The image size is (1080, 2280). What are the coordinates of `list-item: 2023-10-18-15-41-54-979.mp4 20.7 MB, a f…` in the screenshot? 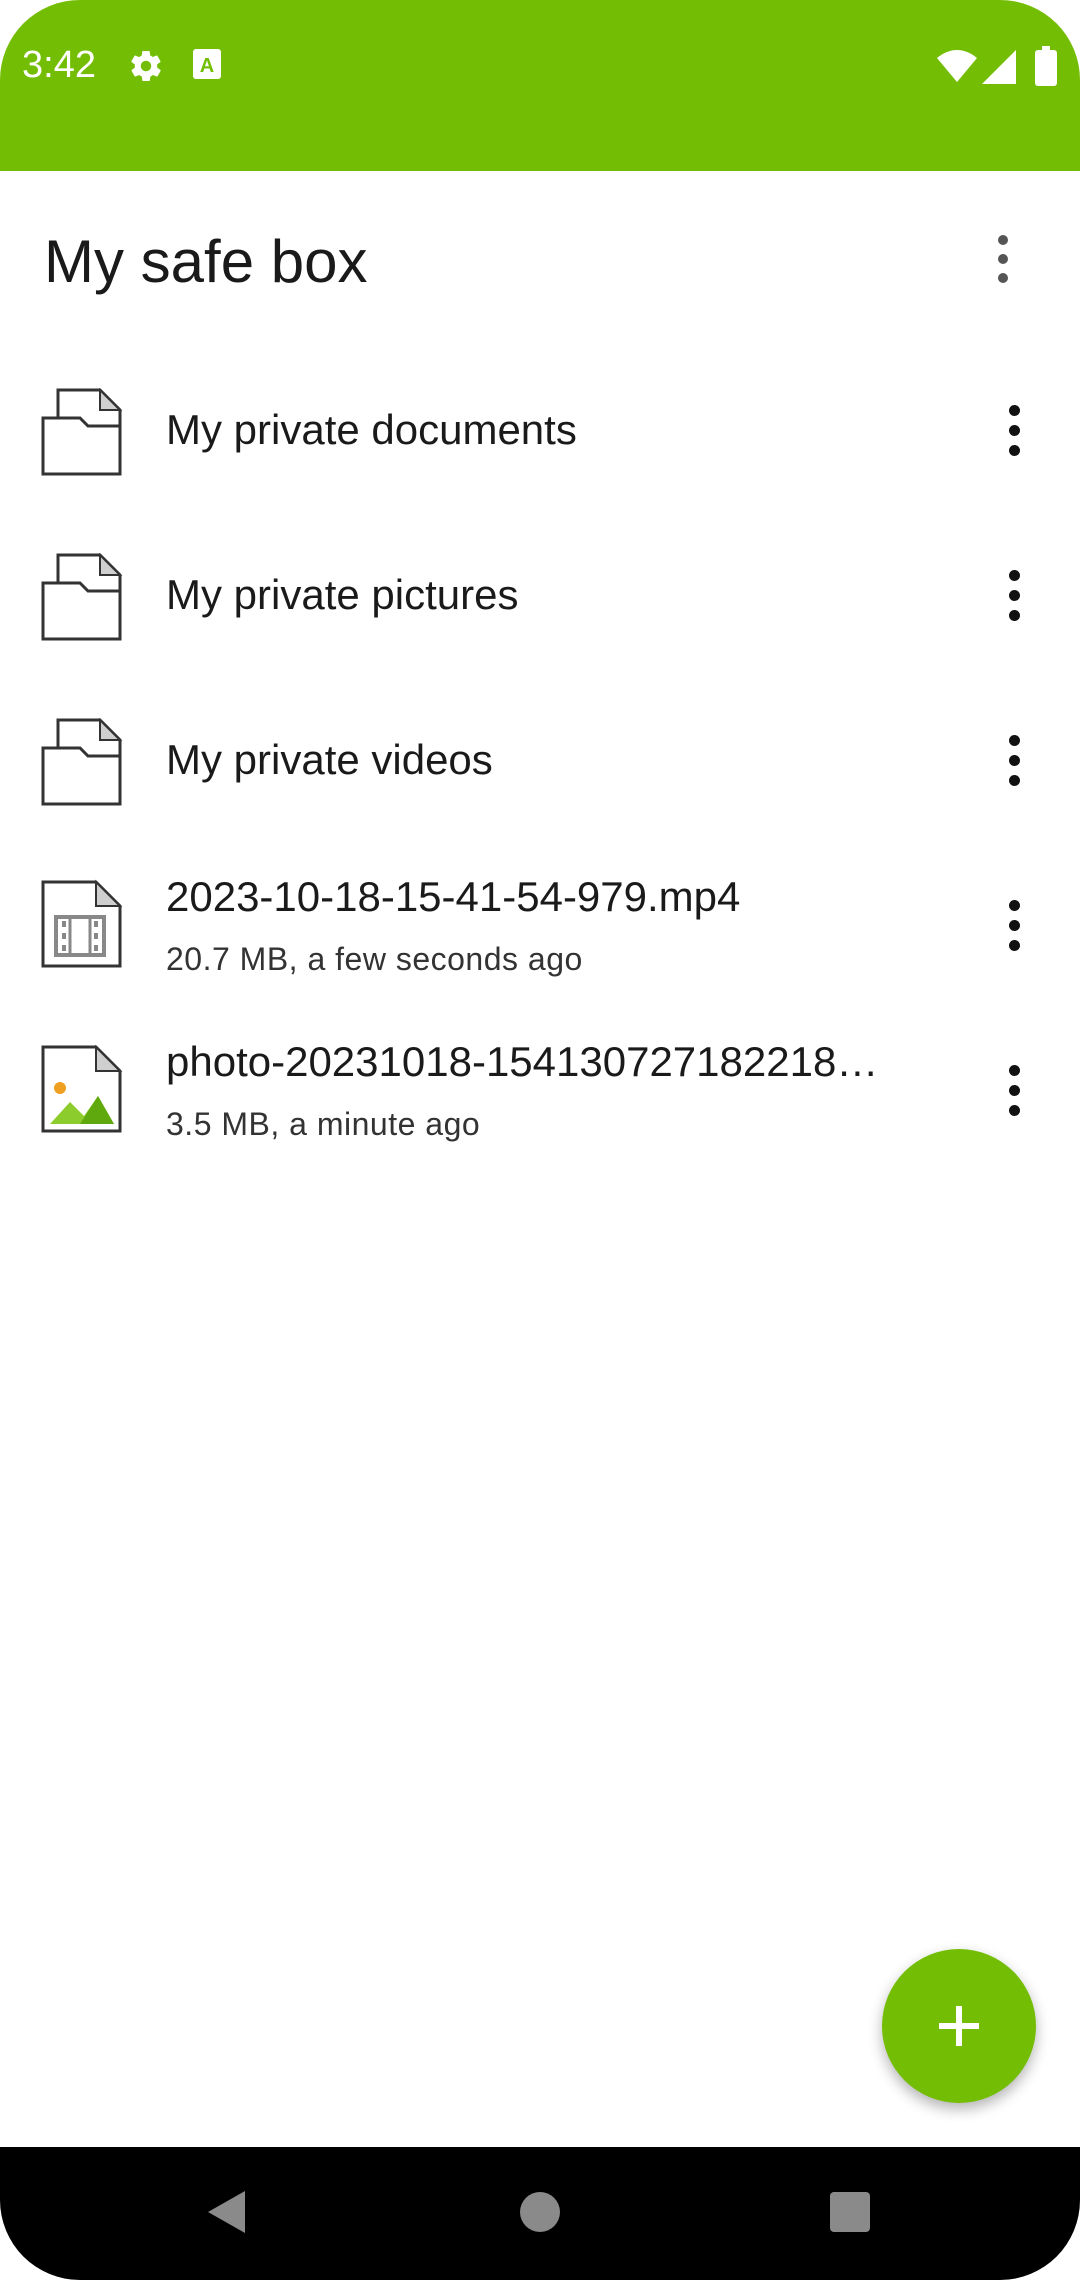 It's located at (540, 925).